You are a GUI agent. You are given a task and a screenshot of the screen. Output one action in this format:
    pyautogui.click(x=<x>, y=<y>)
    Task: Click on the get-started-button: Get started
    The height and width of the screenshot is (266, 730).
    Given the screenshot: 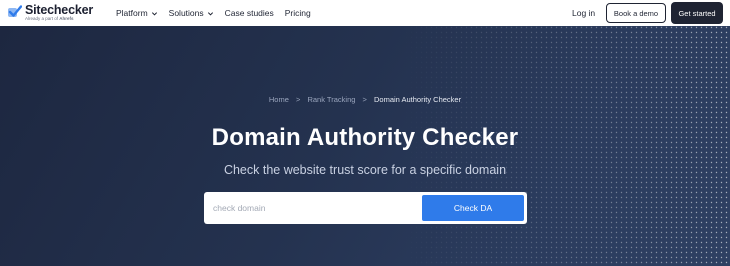 What is the action you would take?
    pyautogui.click(x=697, y=13)
    